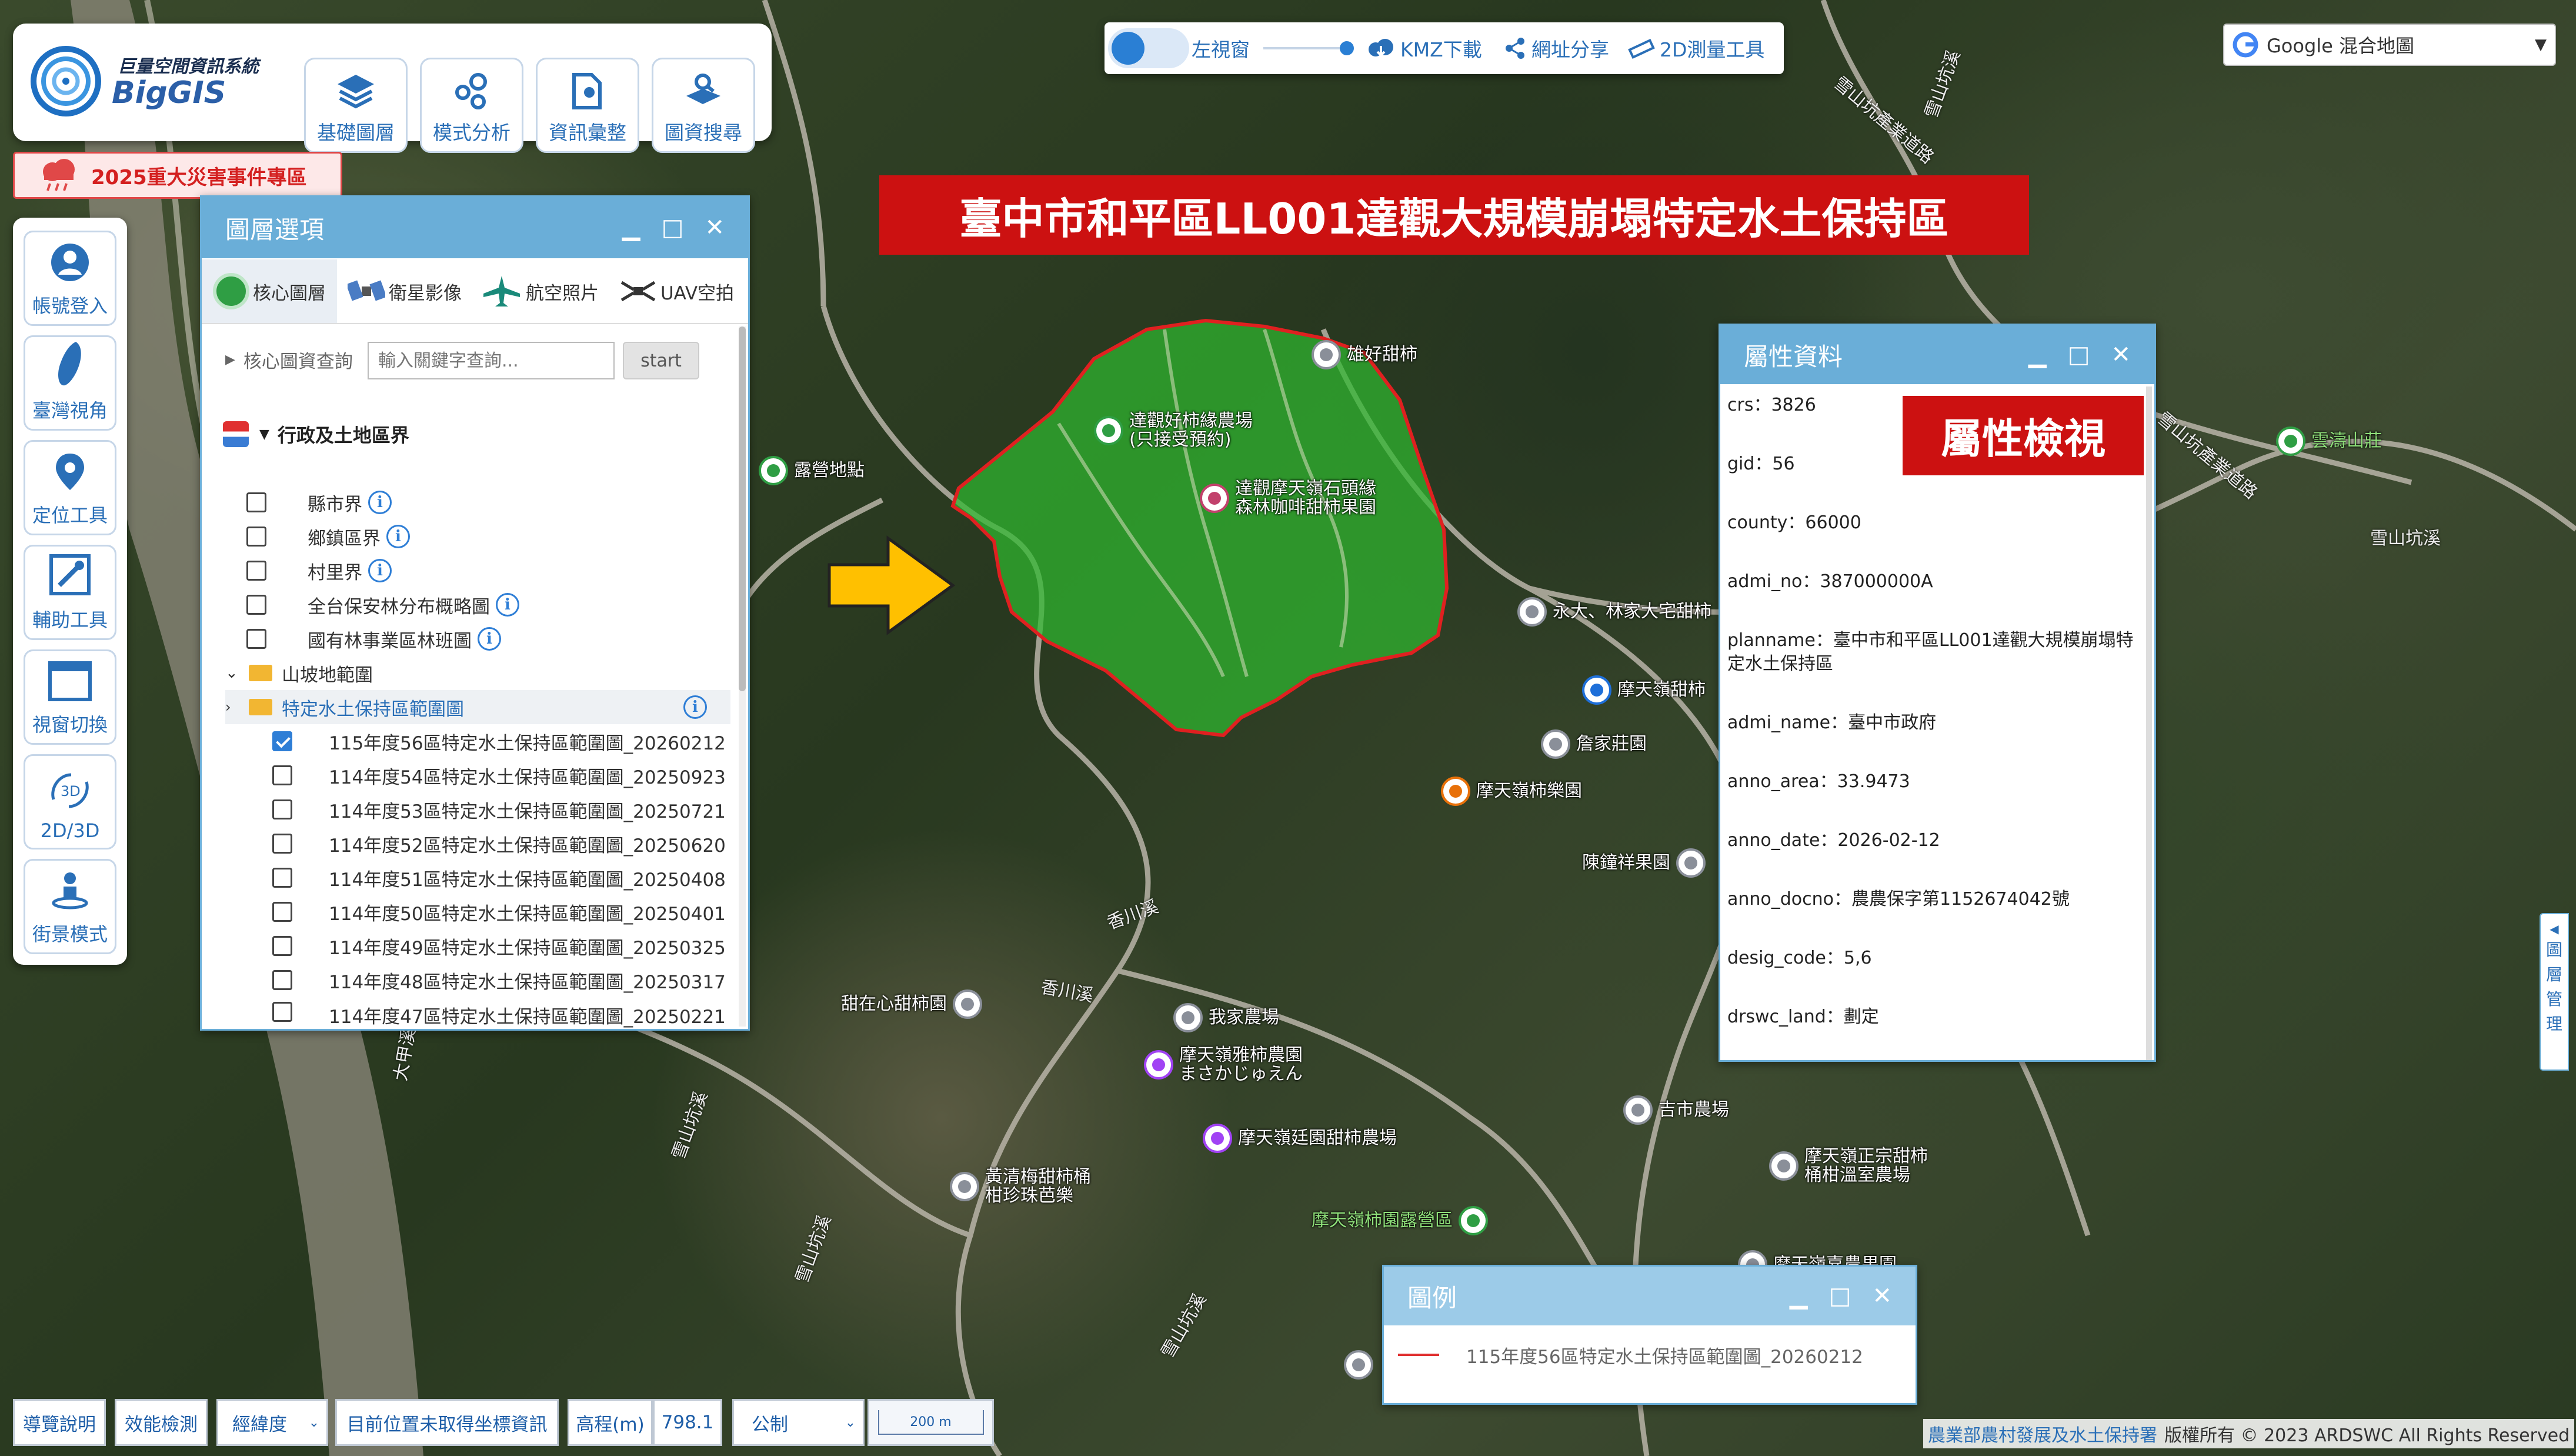 The width and height of the screenshot is (2576, 1456). Describe the element at coordinates (2149, 723) in the screenshot. I see `attribute-scrollbar` at that location.